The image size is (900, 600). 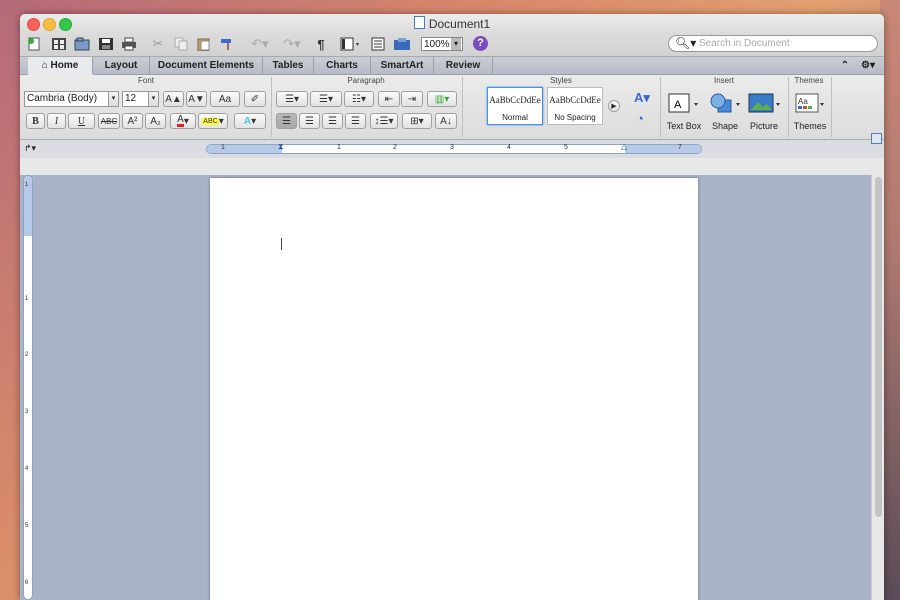 What do you see at coordinates (412, 99) in the screenshot?
I see `increase-indent-button: ⇥` at bounding box center [412, 99].